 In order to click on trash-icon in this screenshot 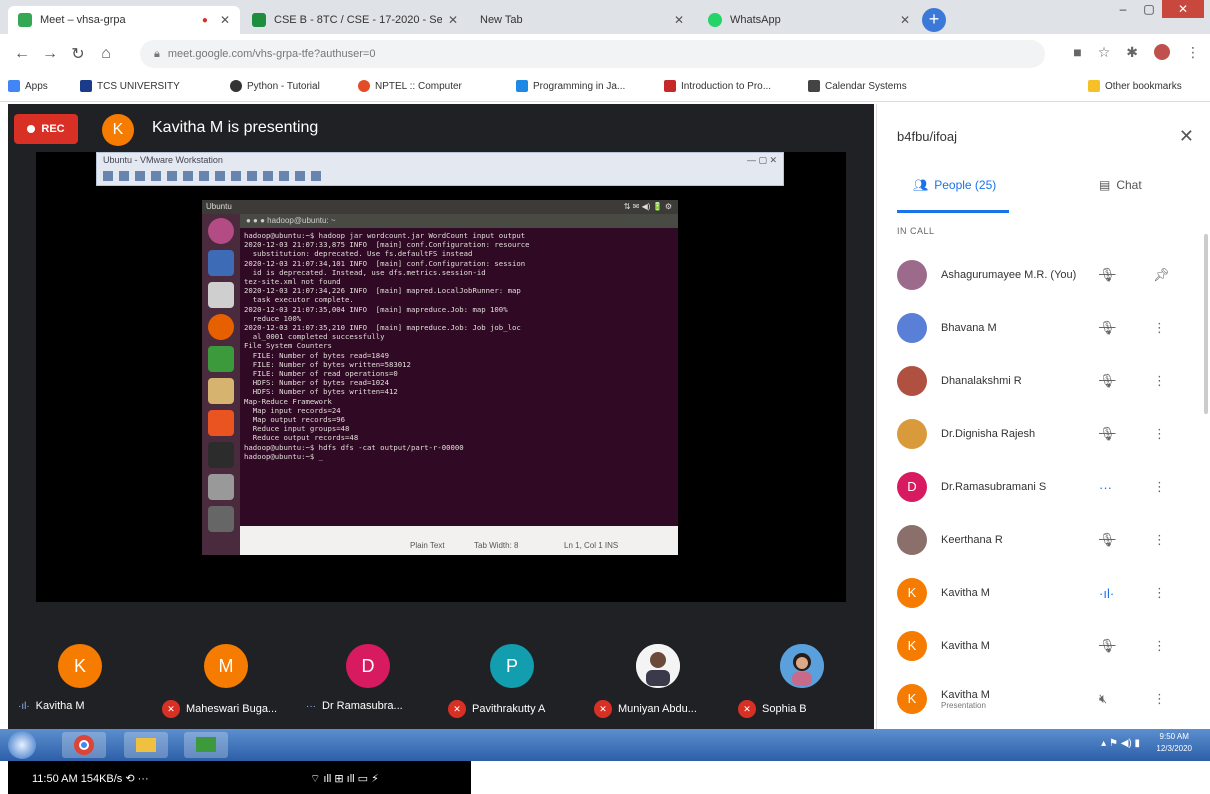, I will do `click(221, 519)`.